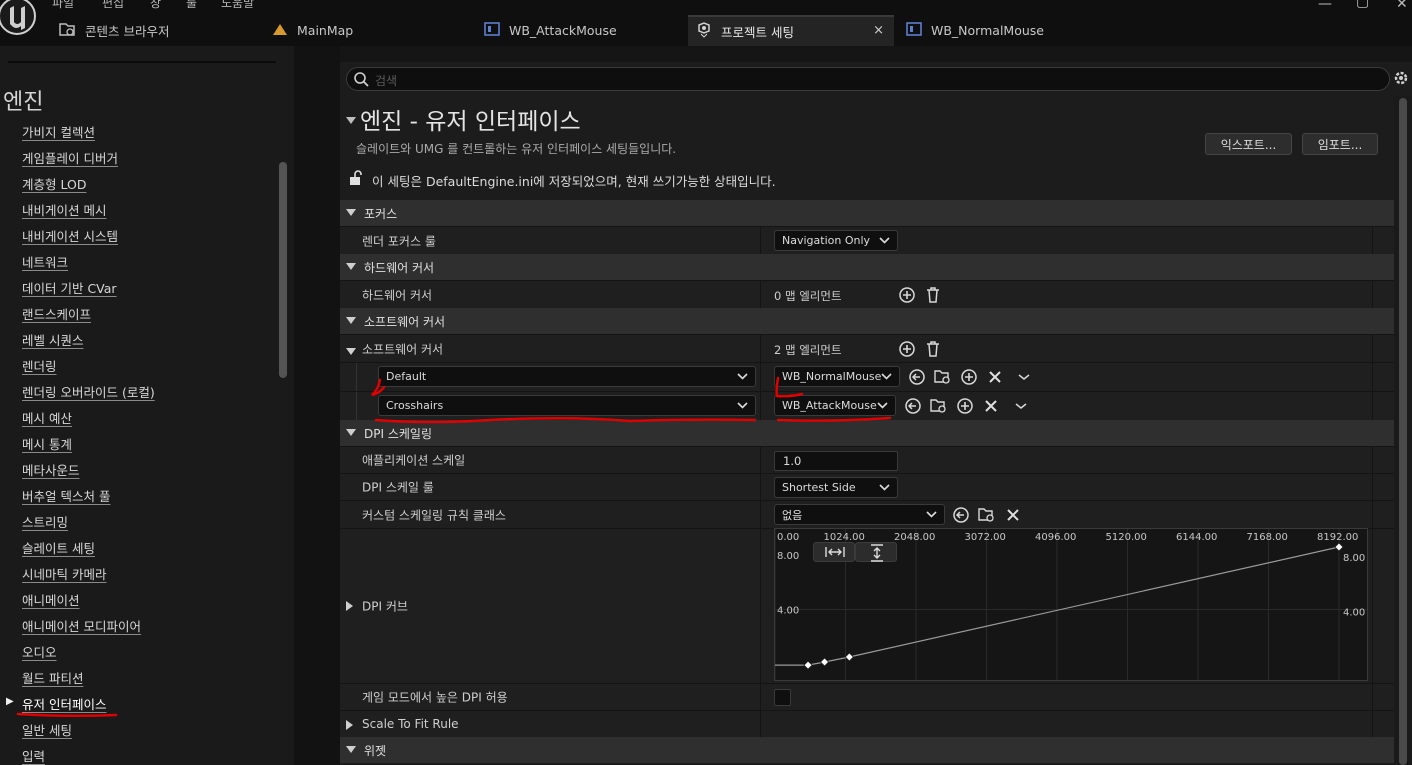 The width and height of the screenshot is (1412, 765). I want to click on sidebar-item-rendering: 렌더링, so click(39, 365).